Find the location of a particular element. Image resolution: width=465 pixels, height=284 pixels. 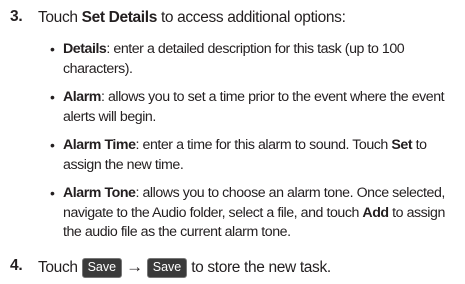

step-text-post: to store the new task. is located at coordinates (259, 267).